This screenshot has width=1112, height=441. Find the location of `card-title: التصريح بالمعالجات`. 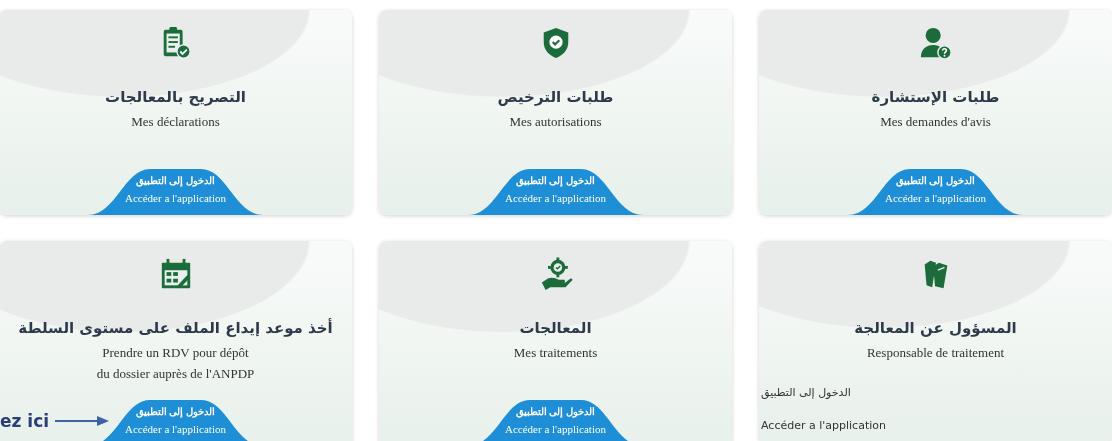

card-title: التصريح بالمعالجات is located at coordinates (175, 97).